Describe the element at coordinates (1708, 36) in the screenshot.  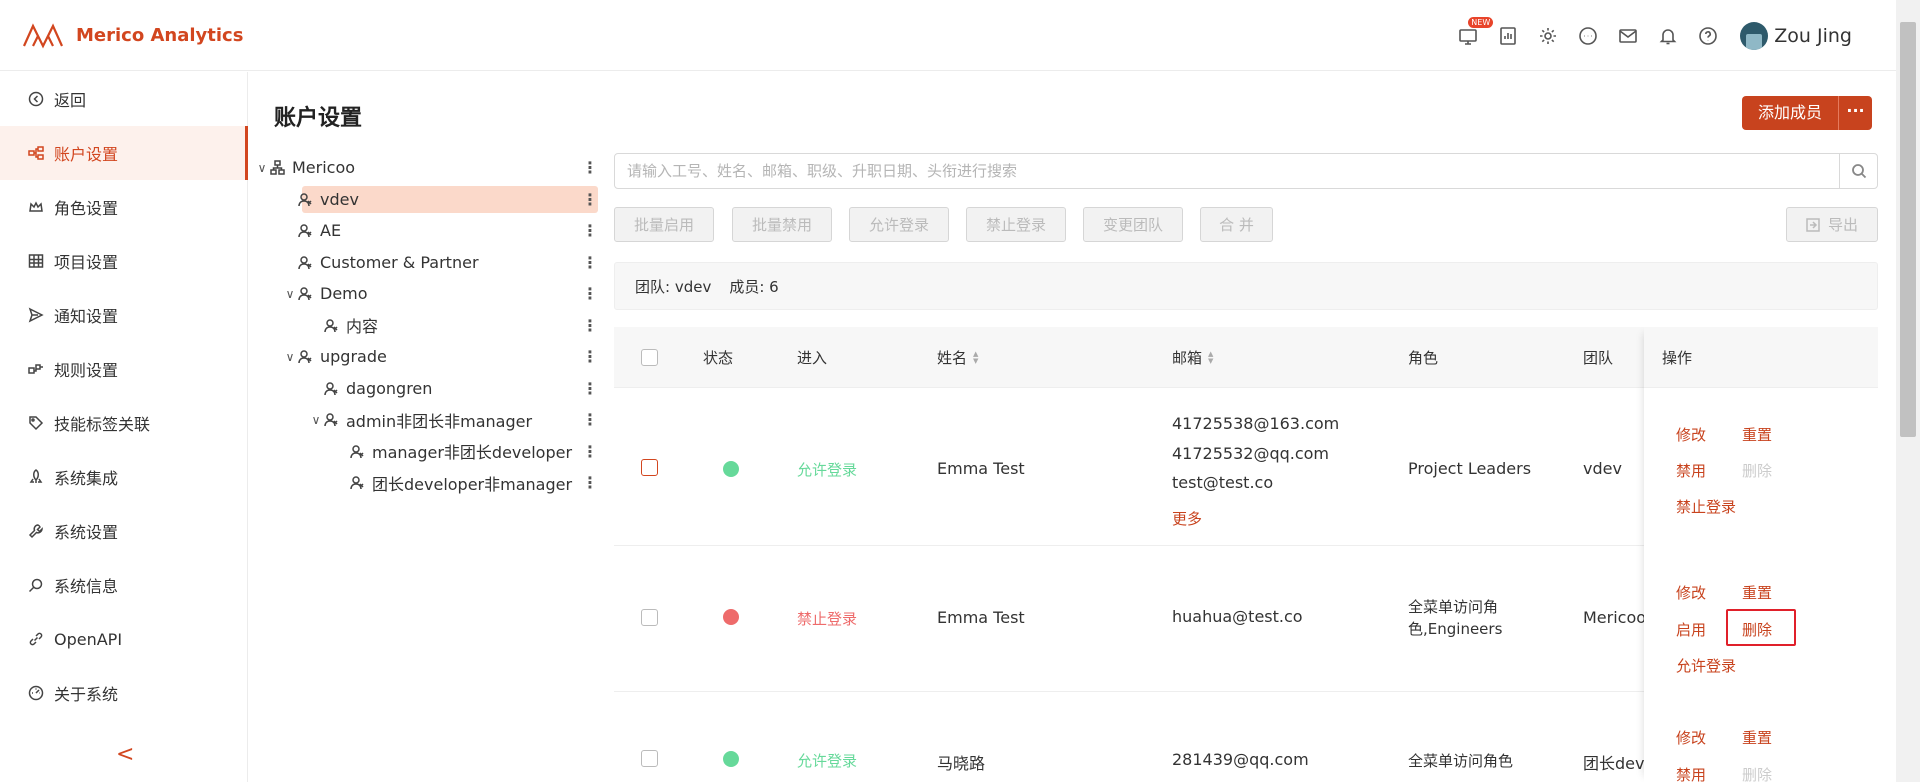
I see `help-icon` at that location.